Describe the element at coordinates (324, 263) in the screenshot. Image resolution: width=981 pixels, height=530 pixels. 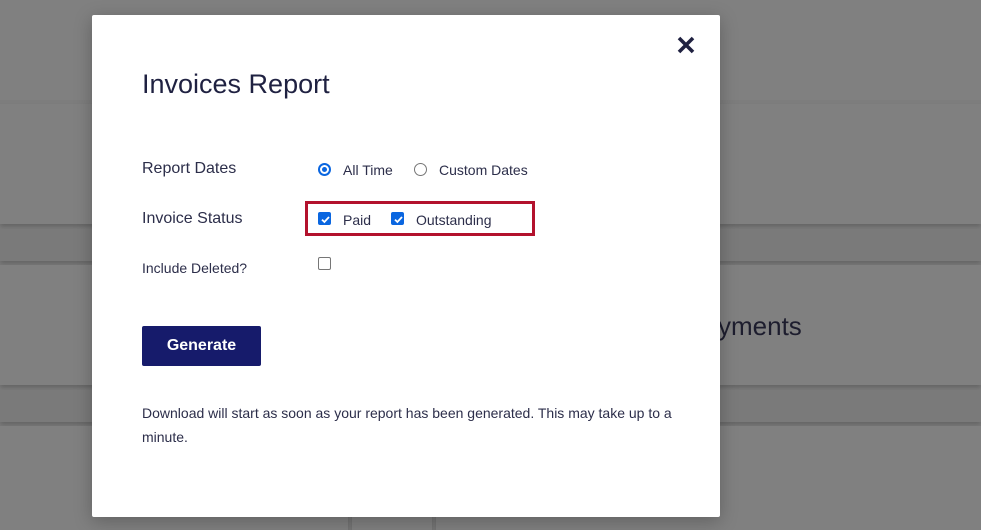
I see `include-deleted-checkbox` at that location.